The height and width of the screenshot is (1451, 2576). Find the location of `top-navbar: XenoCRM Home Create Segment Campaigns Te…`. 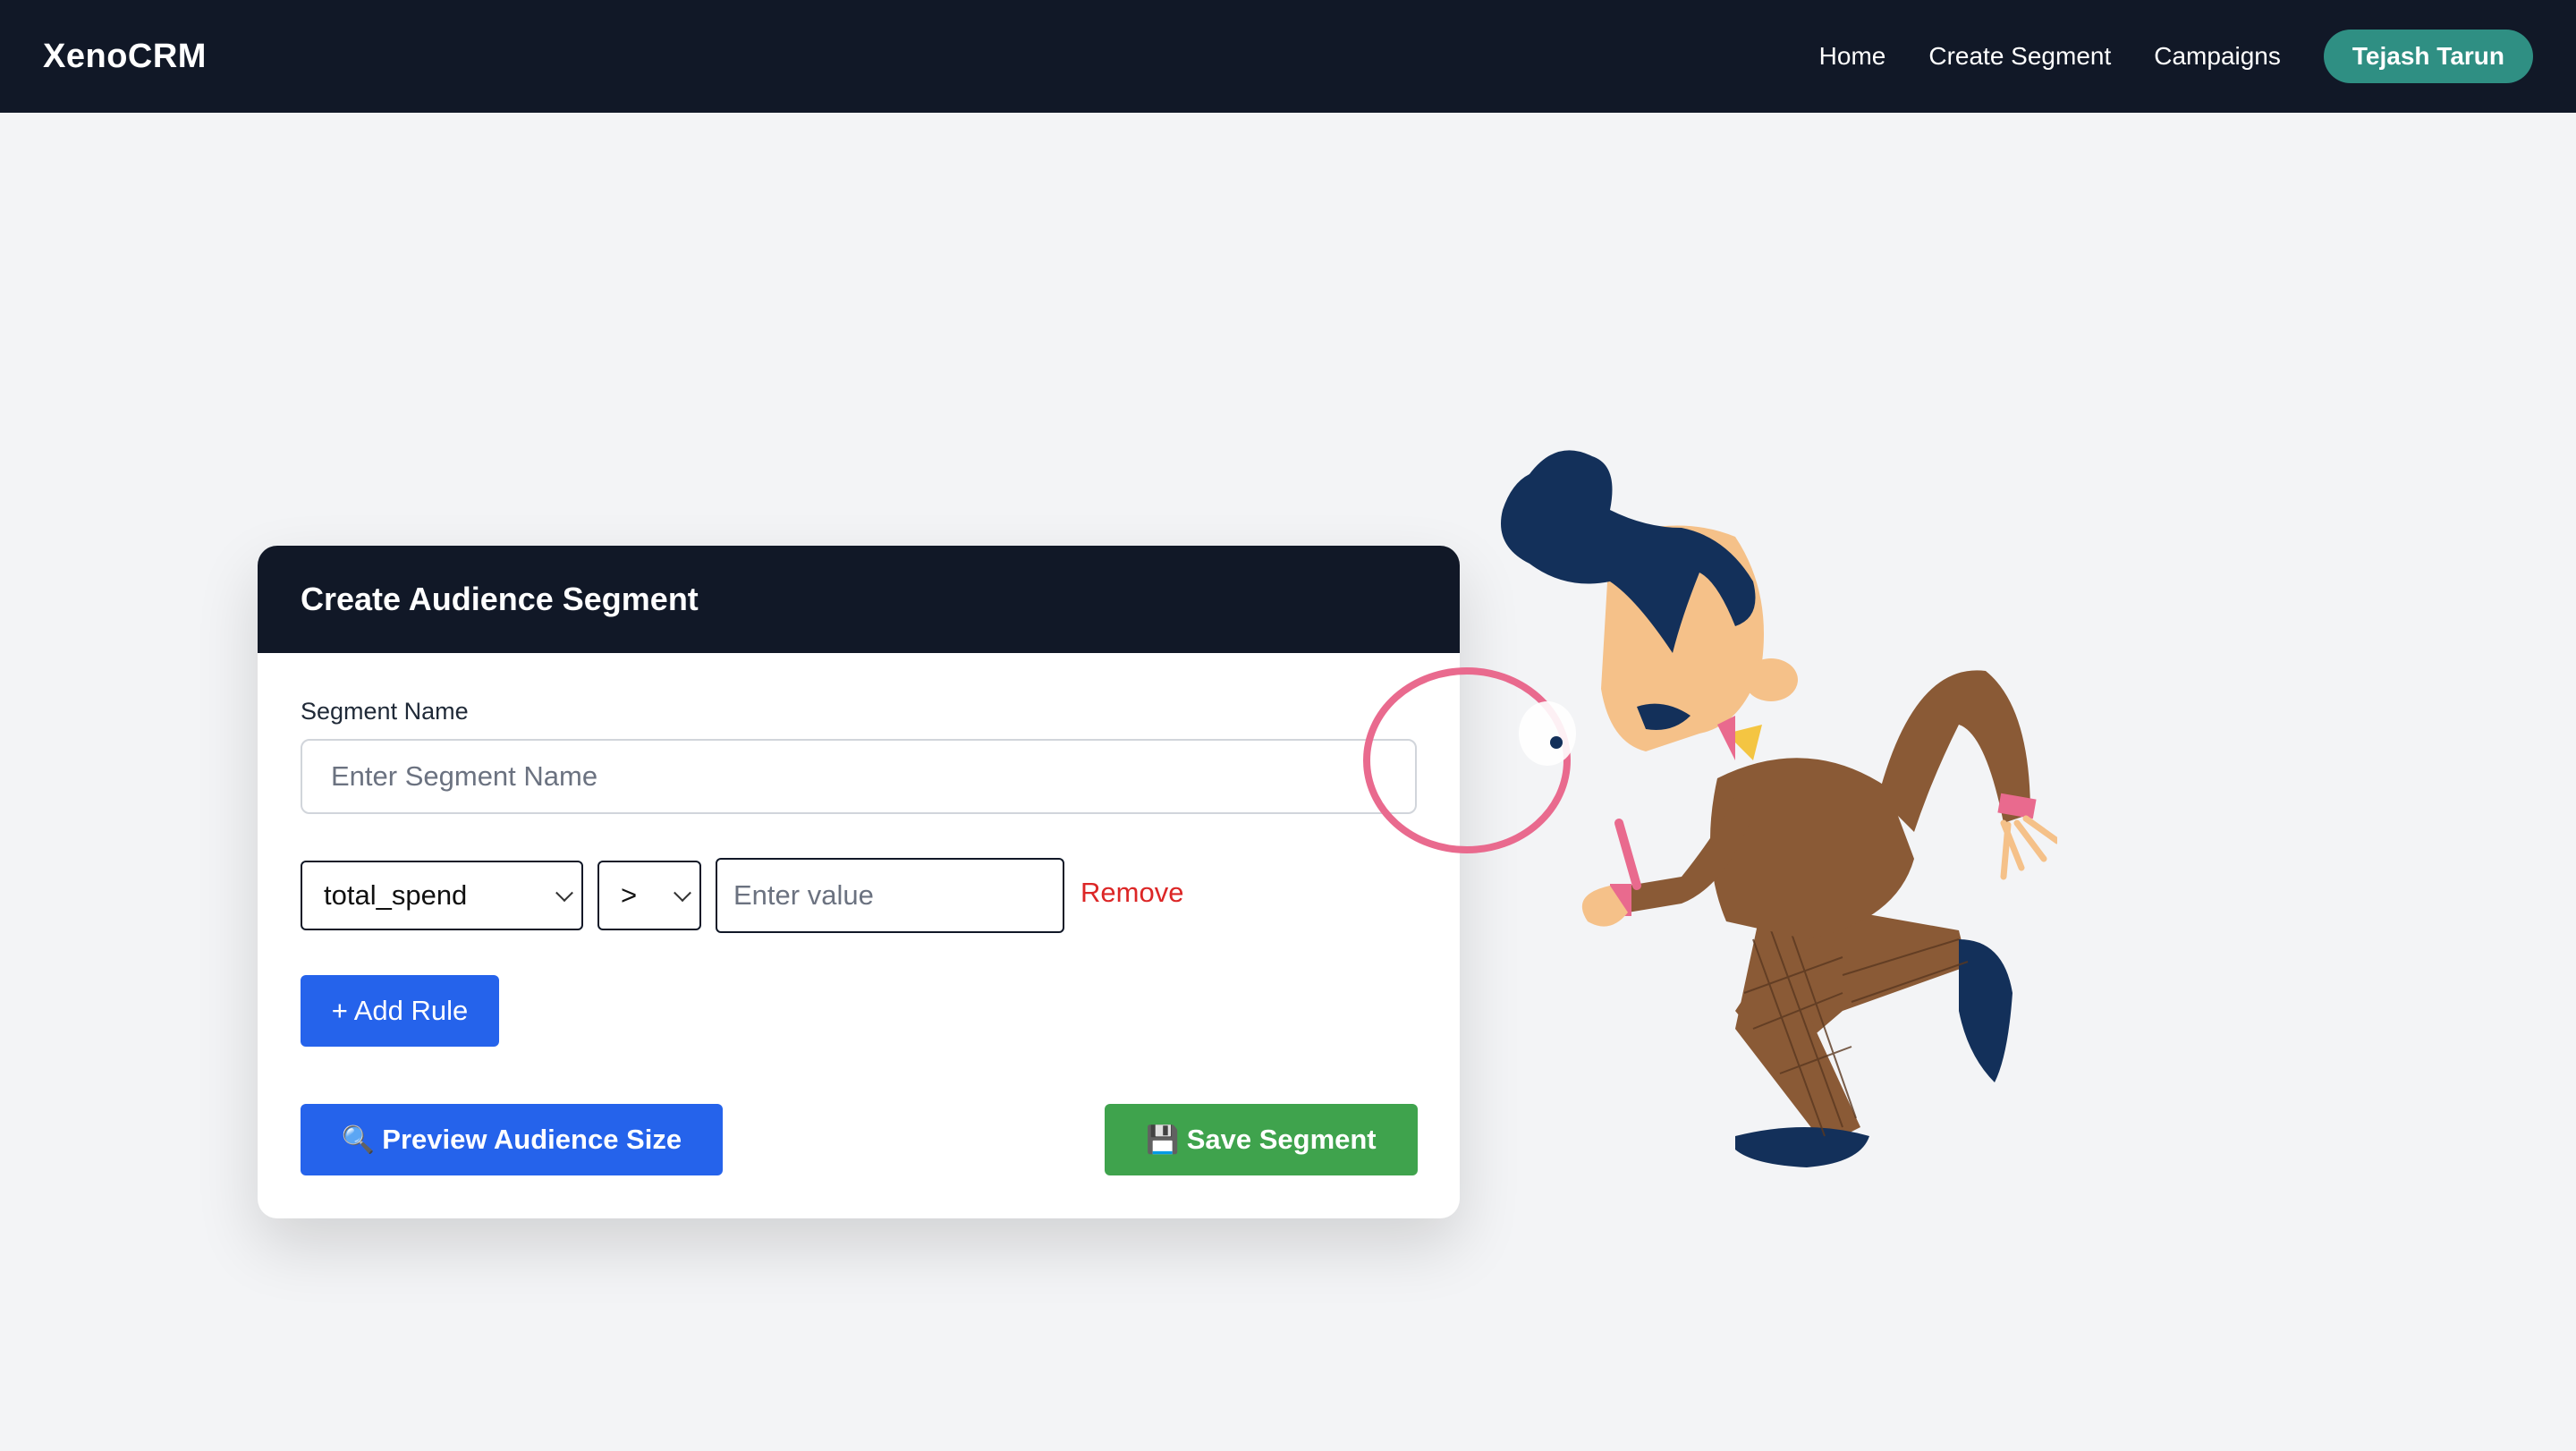

top-navbar: XenoCRM Home Create Segment Campaigns Te… is located at coordinates (1288, 56).